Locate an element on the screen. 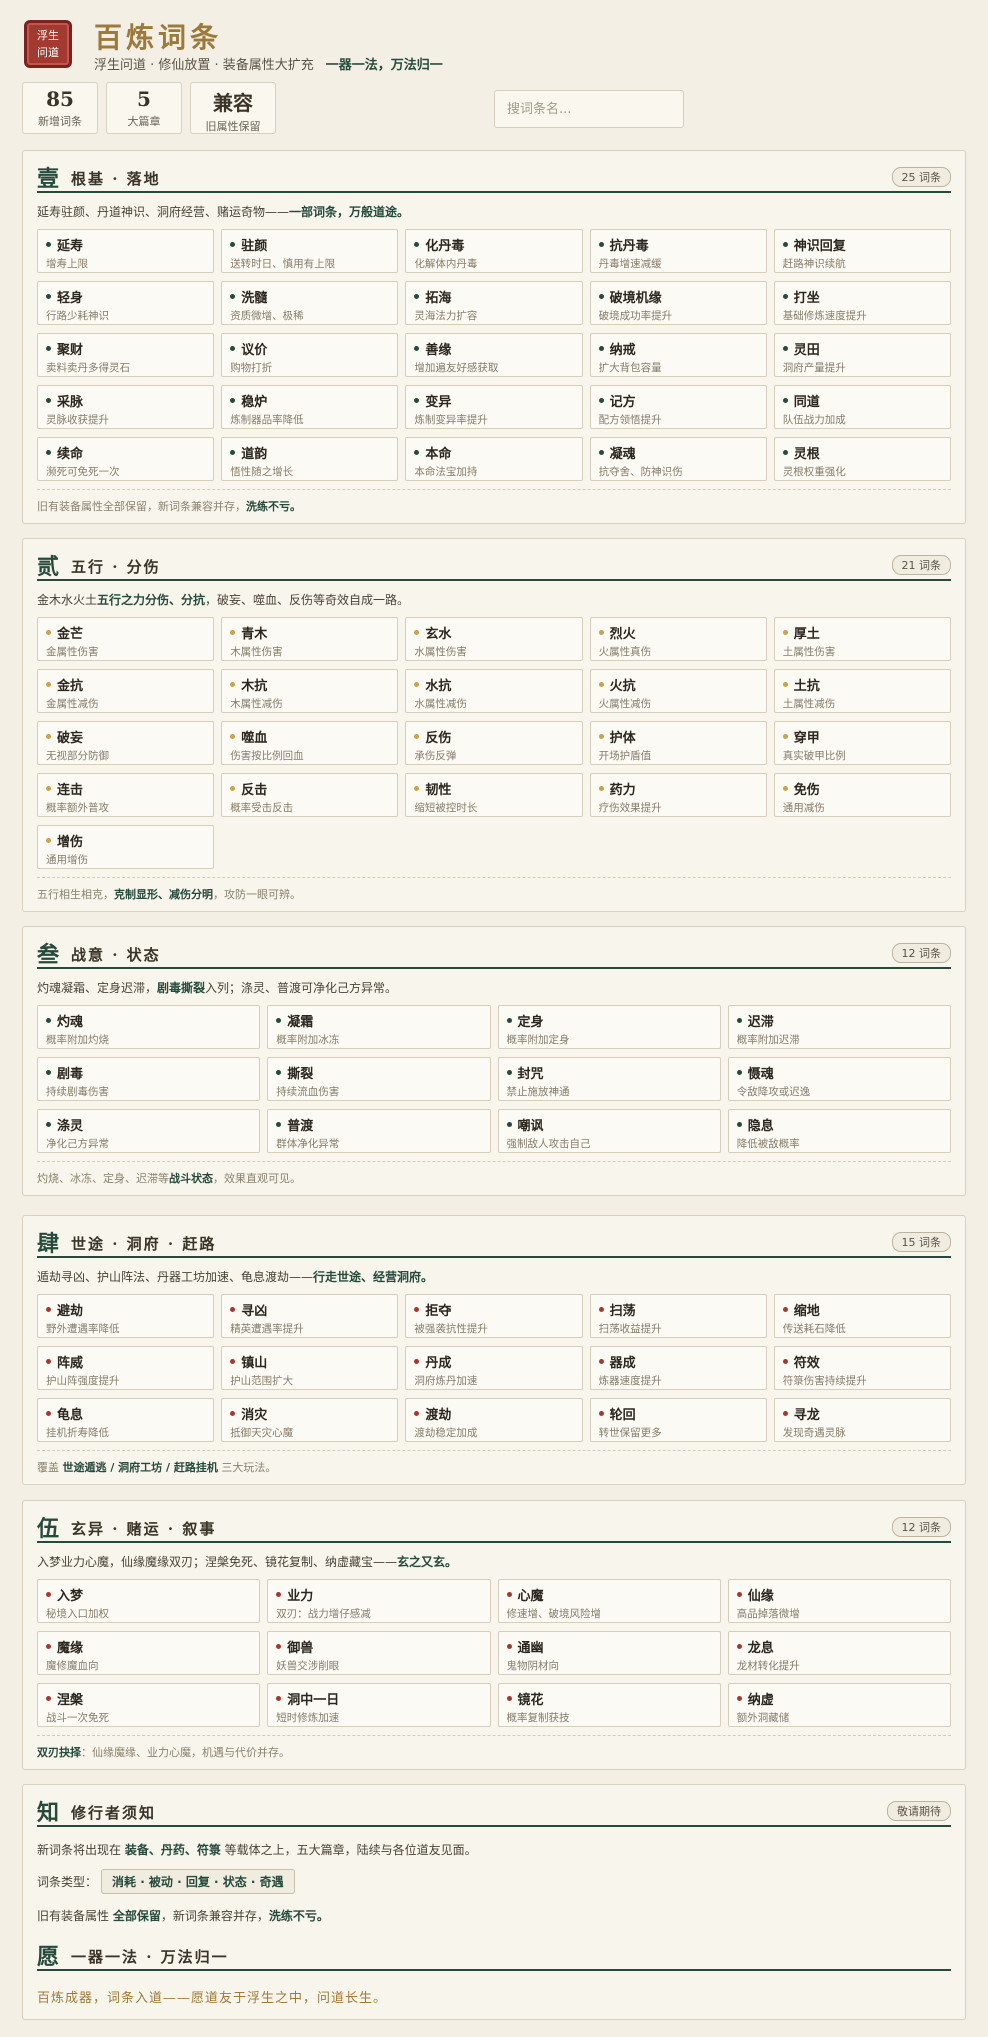 This screenshot has height=2037, width=988. entry-card: 拓海 灵海法力扩容 is located at coordinates (494, 303).